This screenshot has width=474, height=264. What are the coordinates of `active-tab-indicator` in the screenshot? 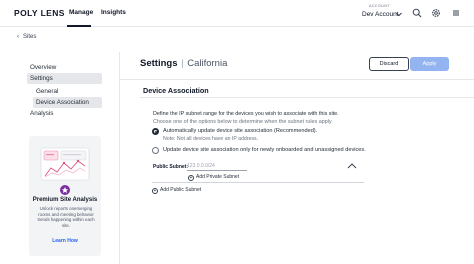 It's located at (79, 26).